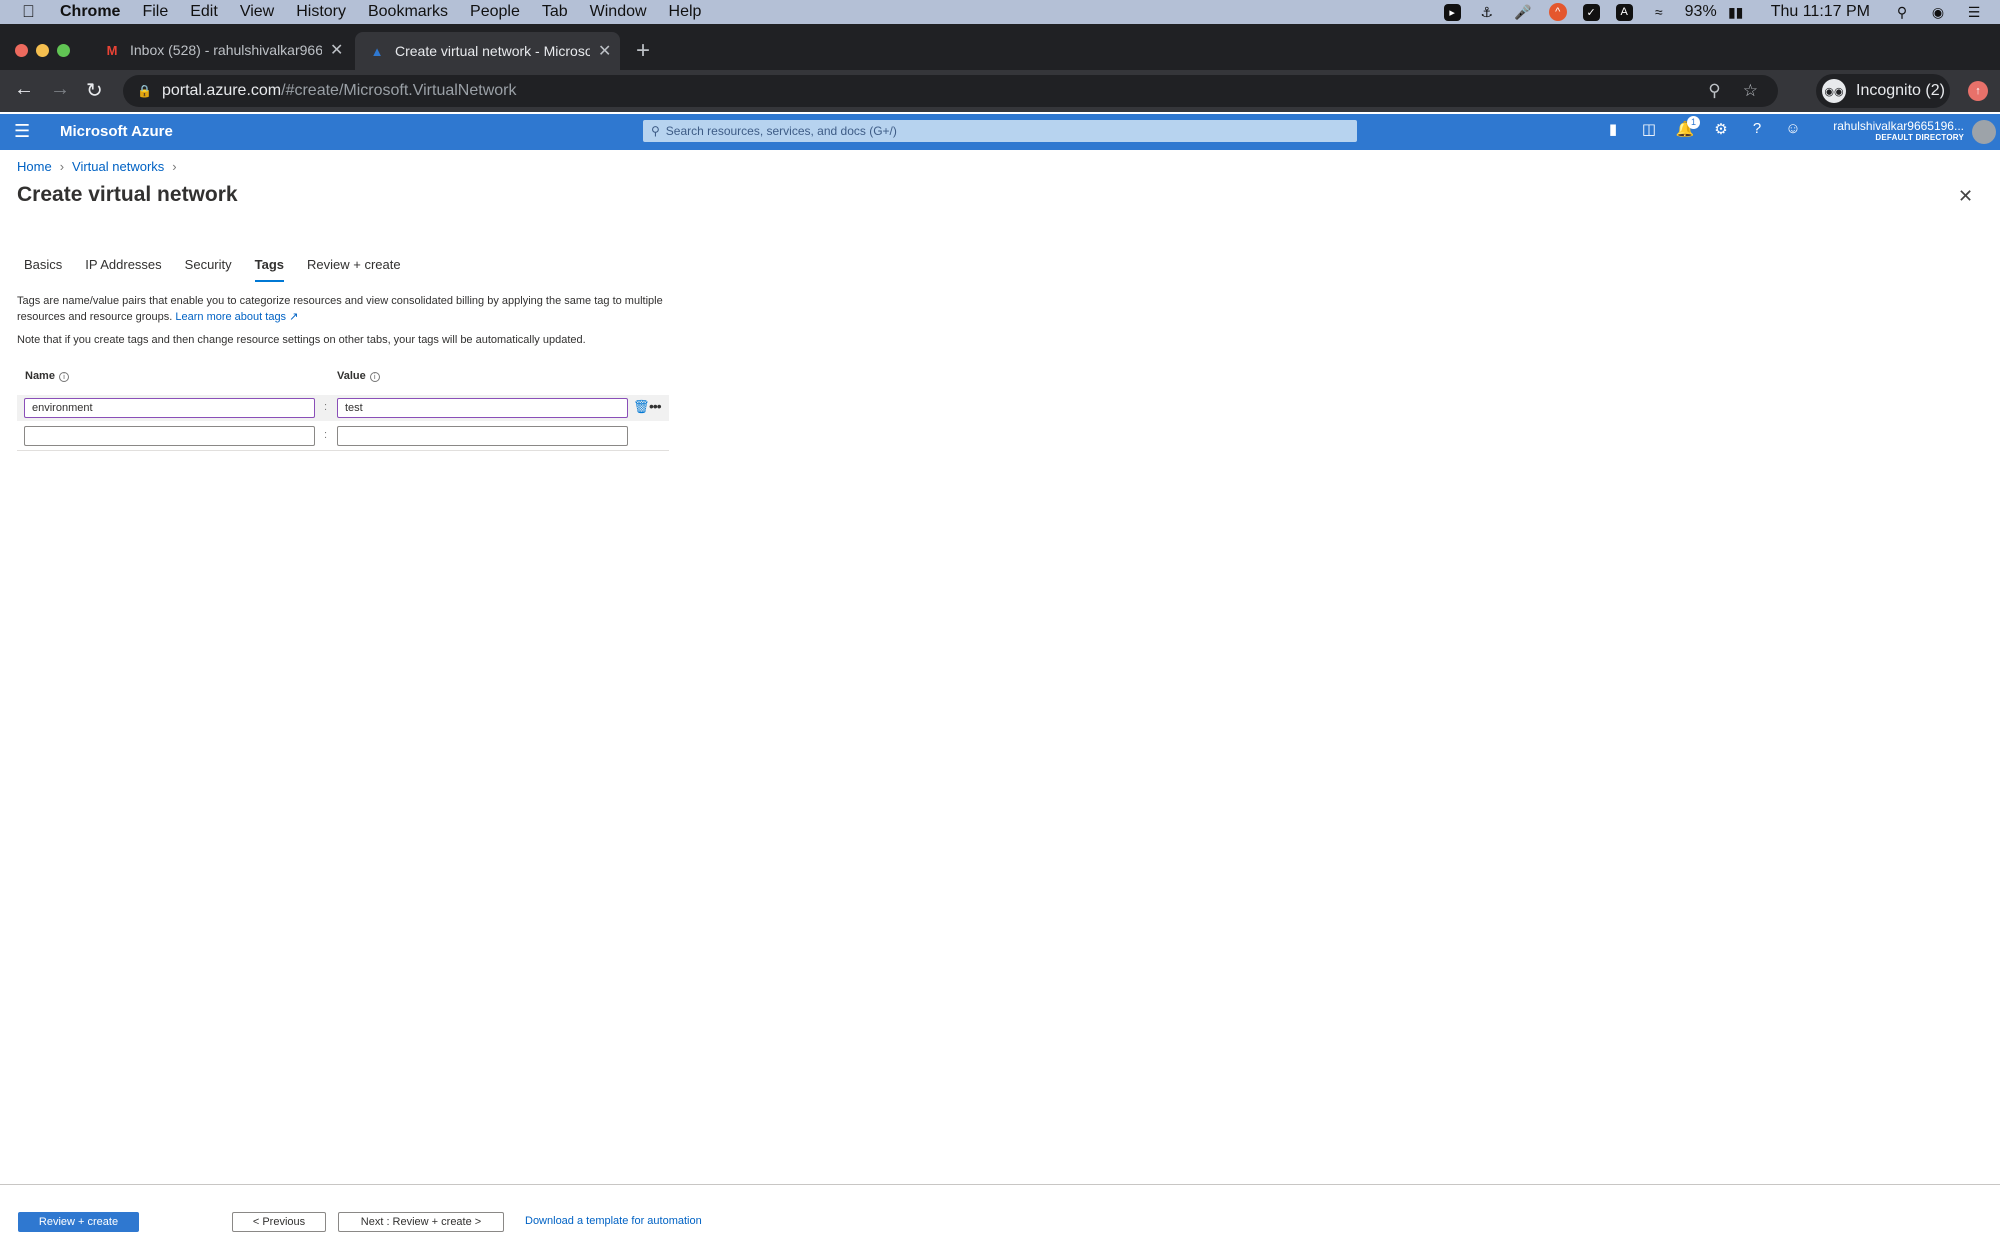 The image size is (2000, 1250). Describe the element at coordinates (1613, 129) in the screenshot. I see `cloud-shell-icon: ▮` at that location.